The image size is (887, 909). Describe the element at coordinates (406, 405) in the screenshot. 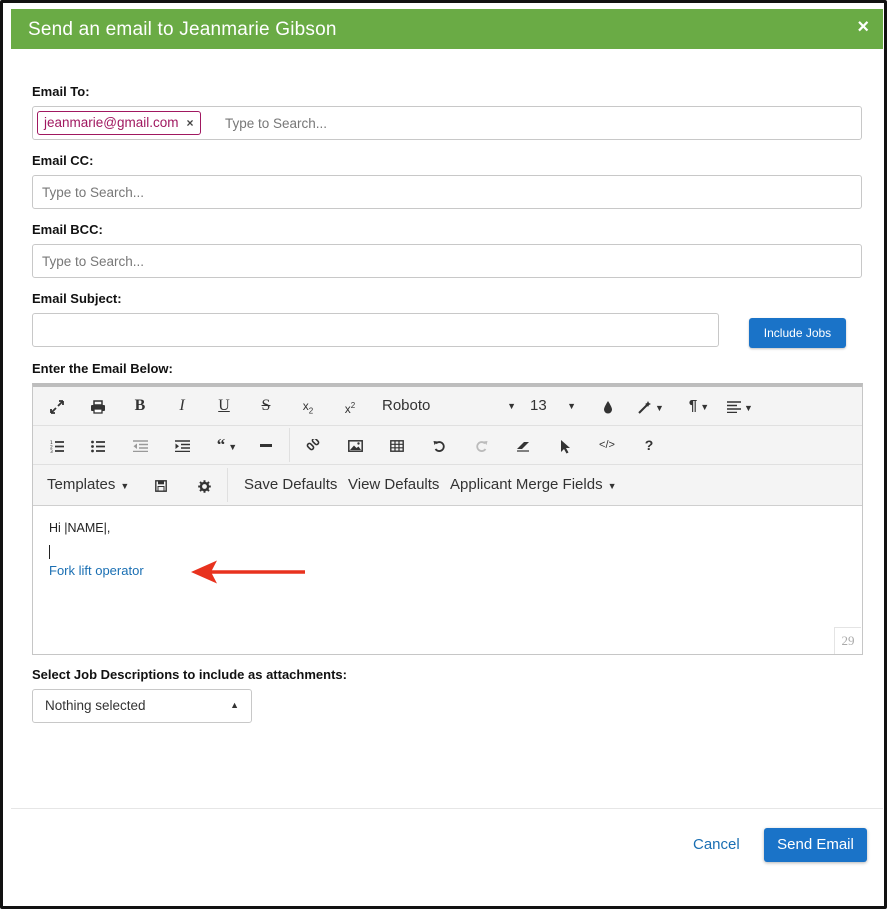

I see `font-family-value: Roboto` at that location.